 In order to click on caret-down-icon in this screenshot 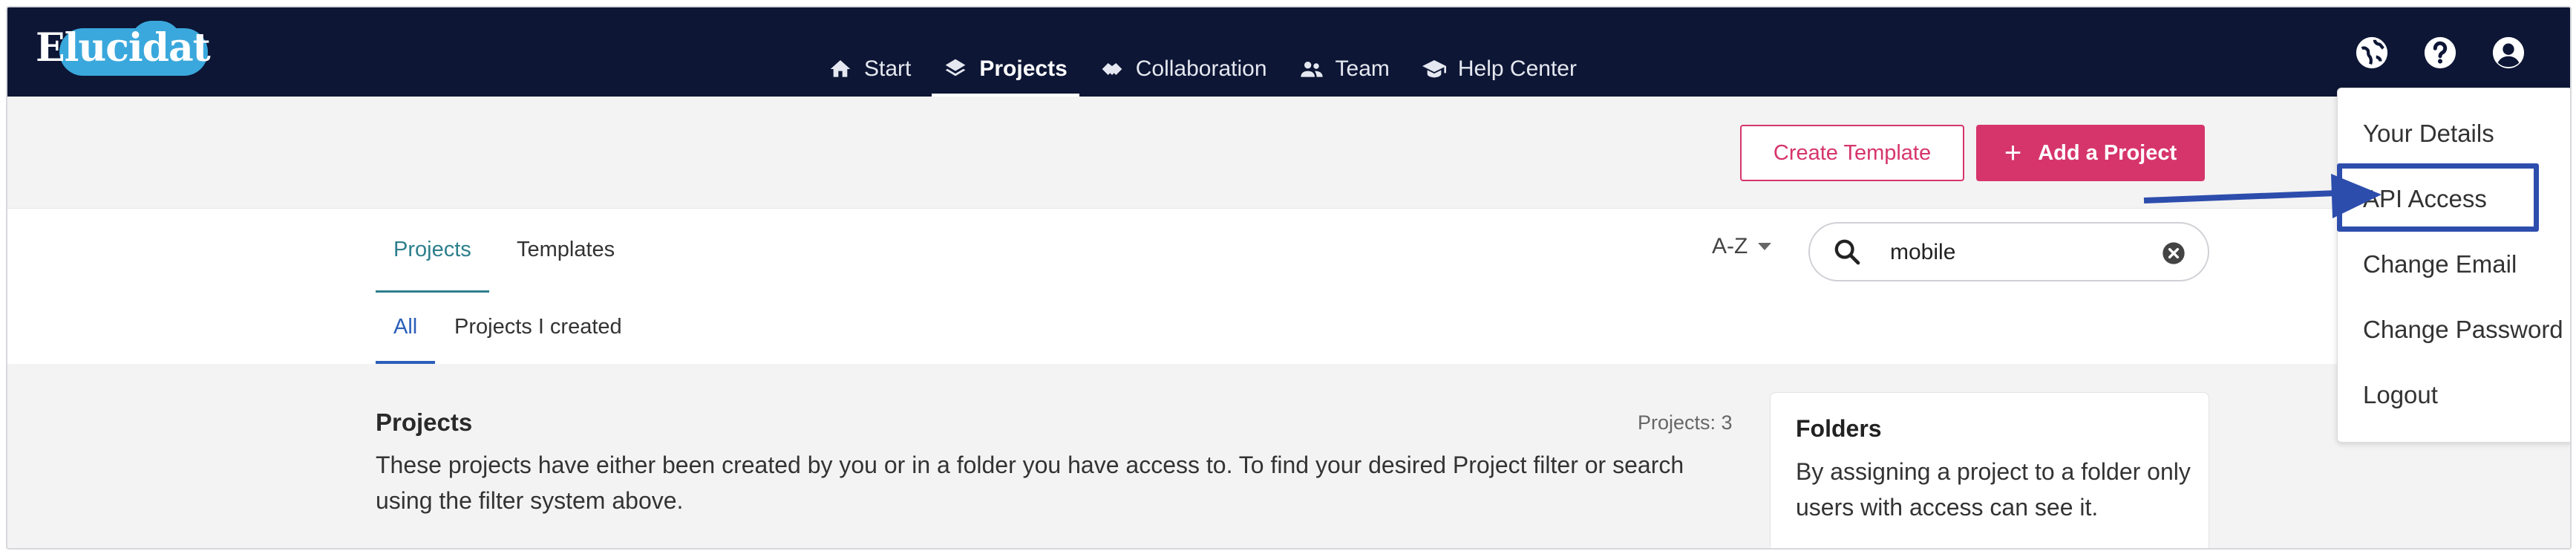, I will do `click(1765, 247)`.